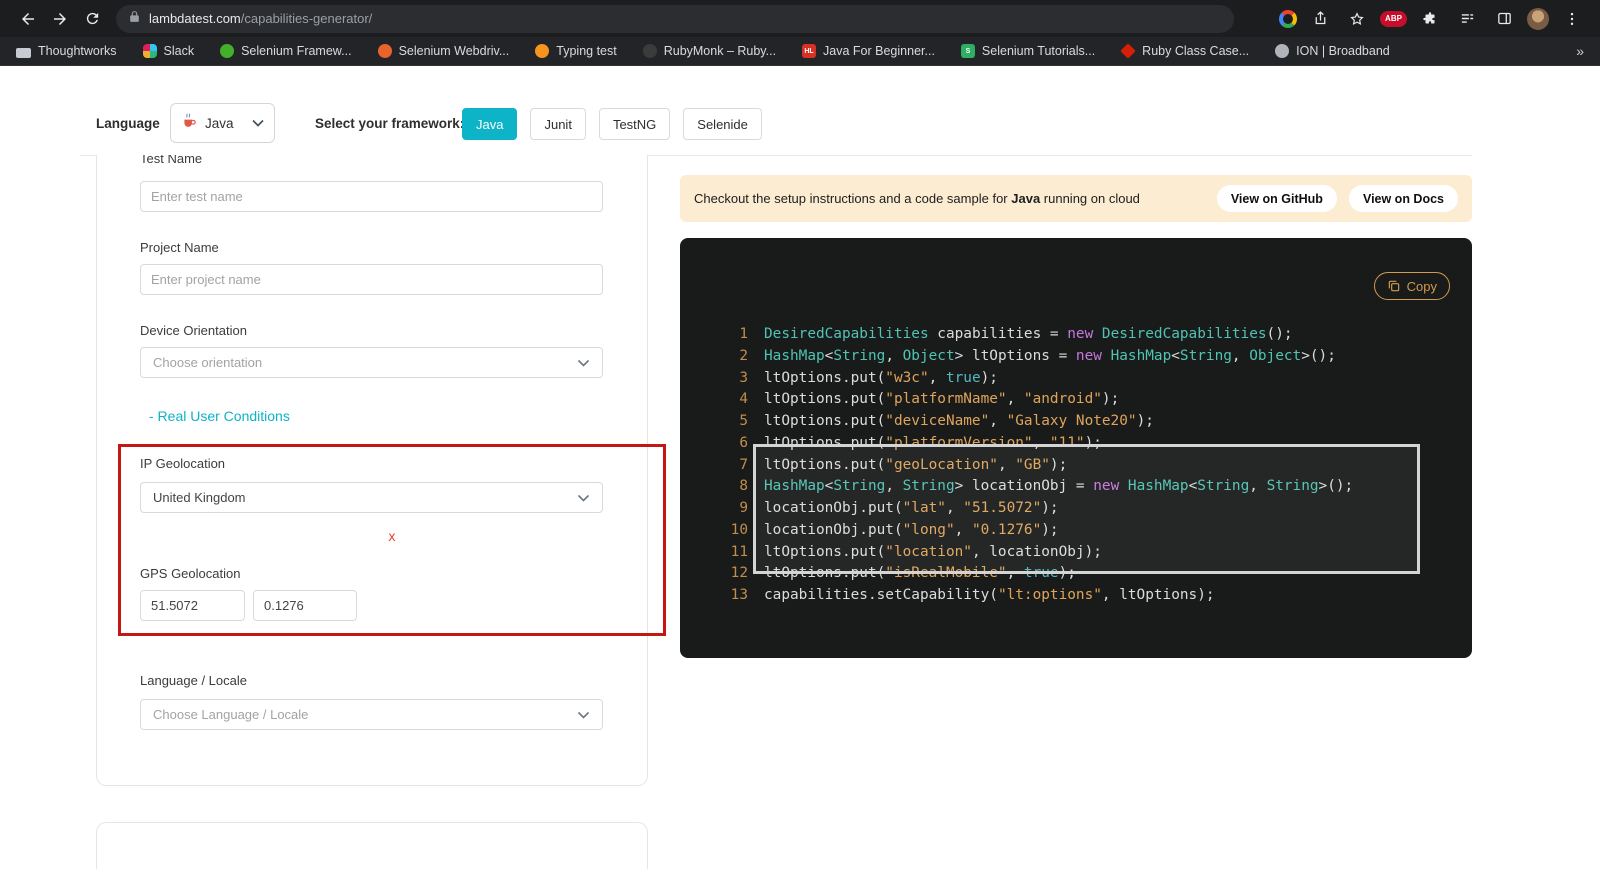  I want to click on line-number: 7, so click(743, 464).